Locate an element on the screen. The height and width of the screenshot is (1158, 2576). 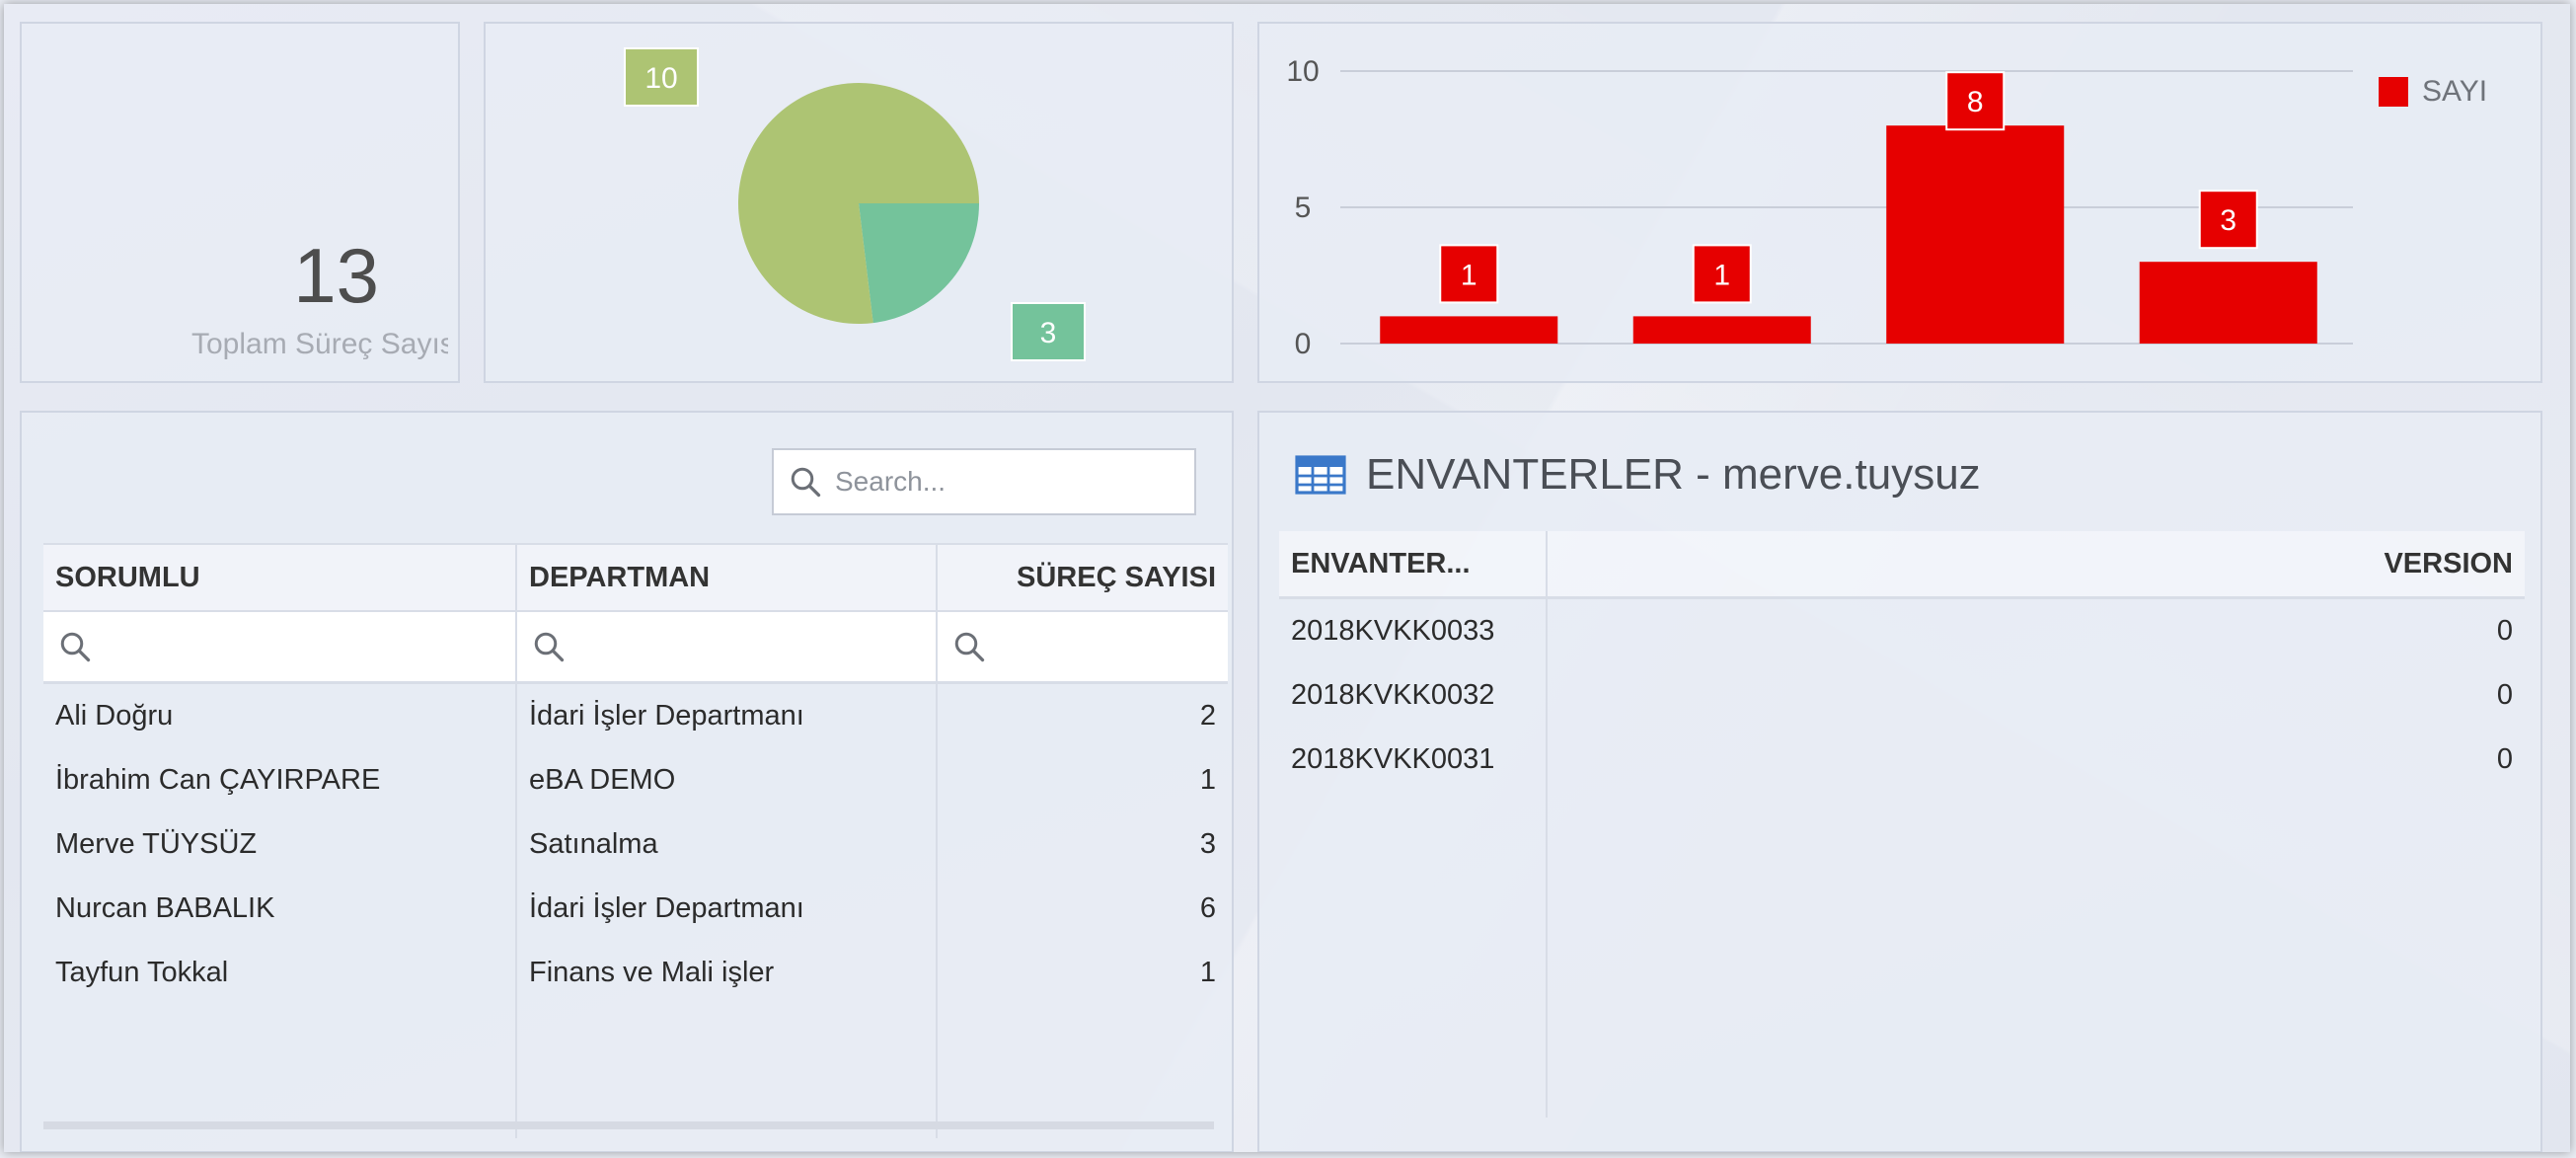
horizontal-scrollbar is located at coordinates (629, 1125).